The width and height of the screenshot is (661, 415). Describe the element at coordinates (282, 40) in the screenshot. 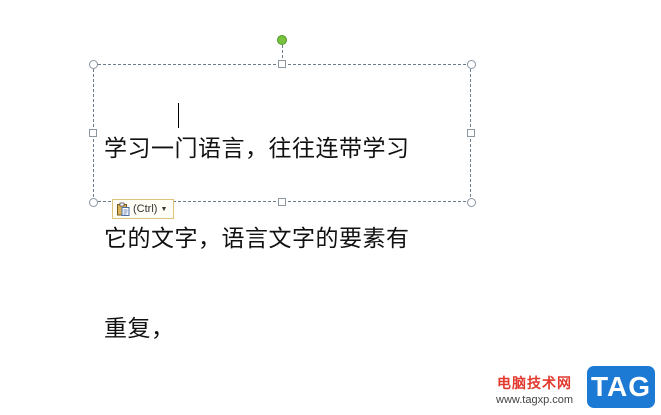

I see `rotate-handle` at that location.